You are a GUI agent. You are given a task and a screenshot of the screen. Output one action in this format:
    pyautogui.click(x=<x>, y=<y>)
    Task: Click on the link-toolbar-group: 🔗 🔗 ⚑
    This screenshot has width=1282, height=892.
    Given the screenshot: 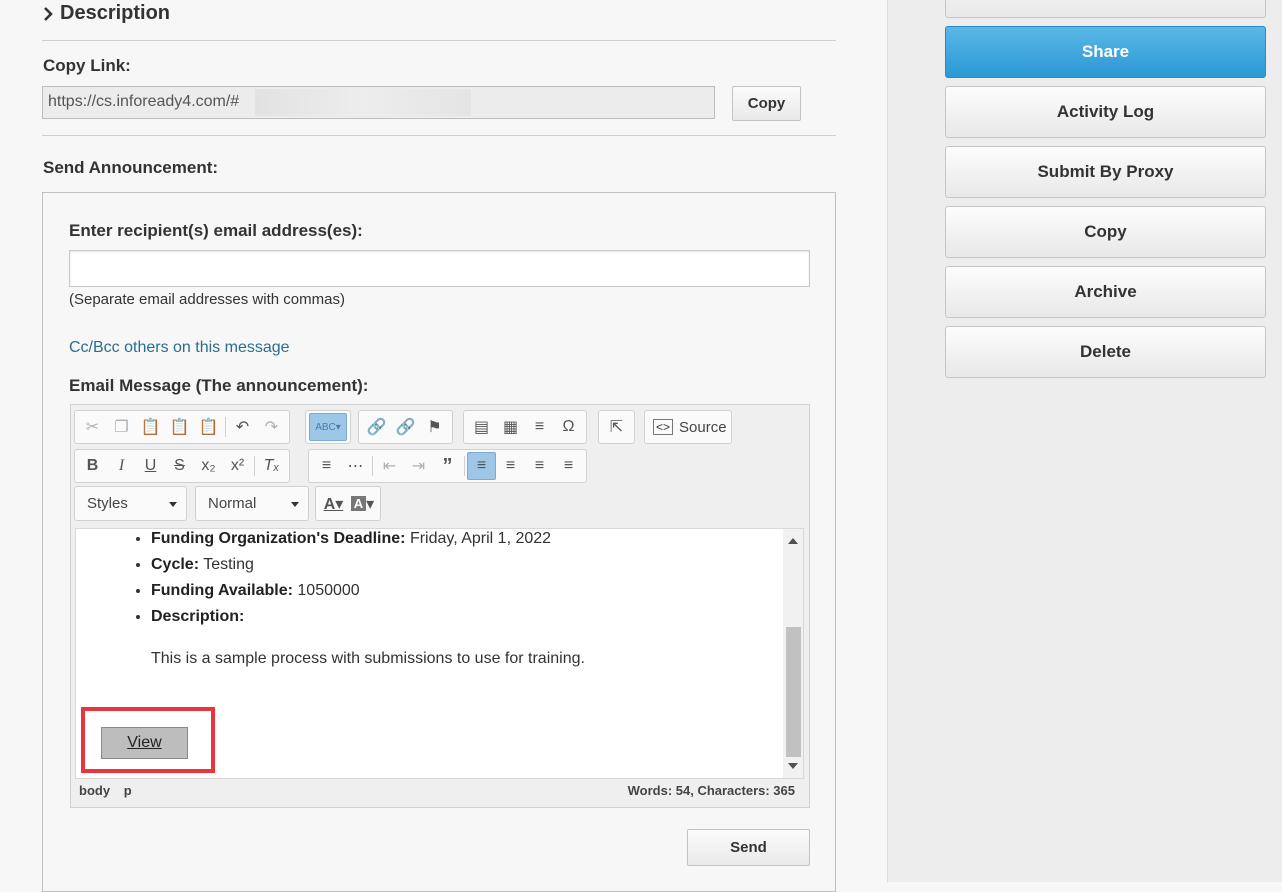 What is the action you would take?
    pyautogui.click(x=405, y=427)
    